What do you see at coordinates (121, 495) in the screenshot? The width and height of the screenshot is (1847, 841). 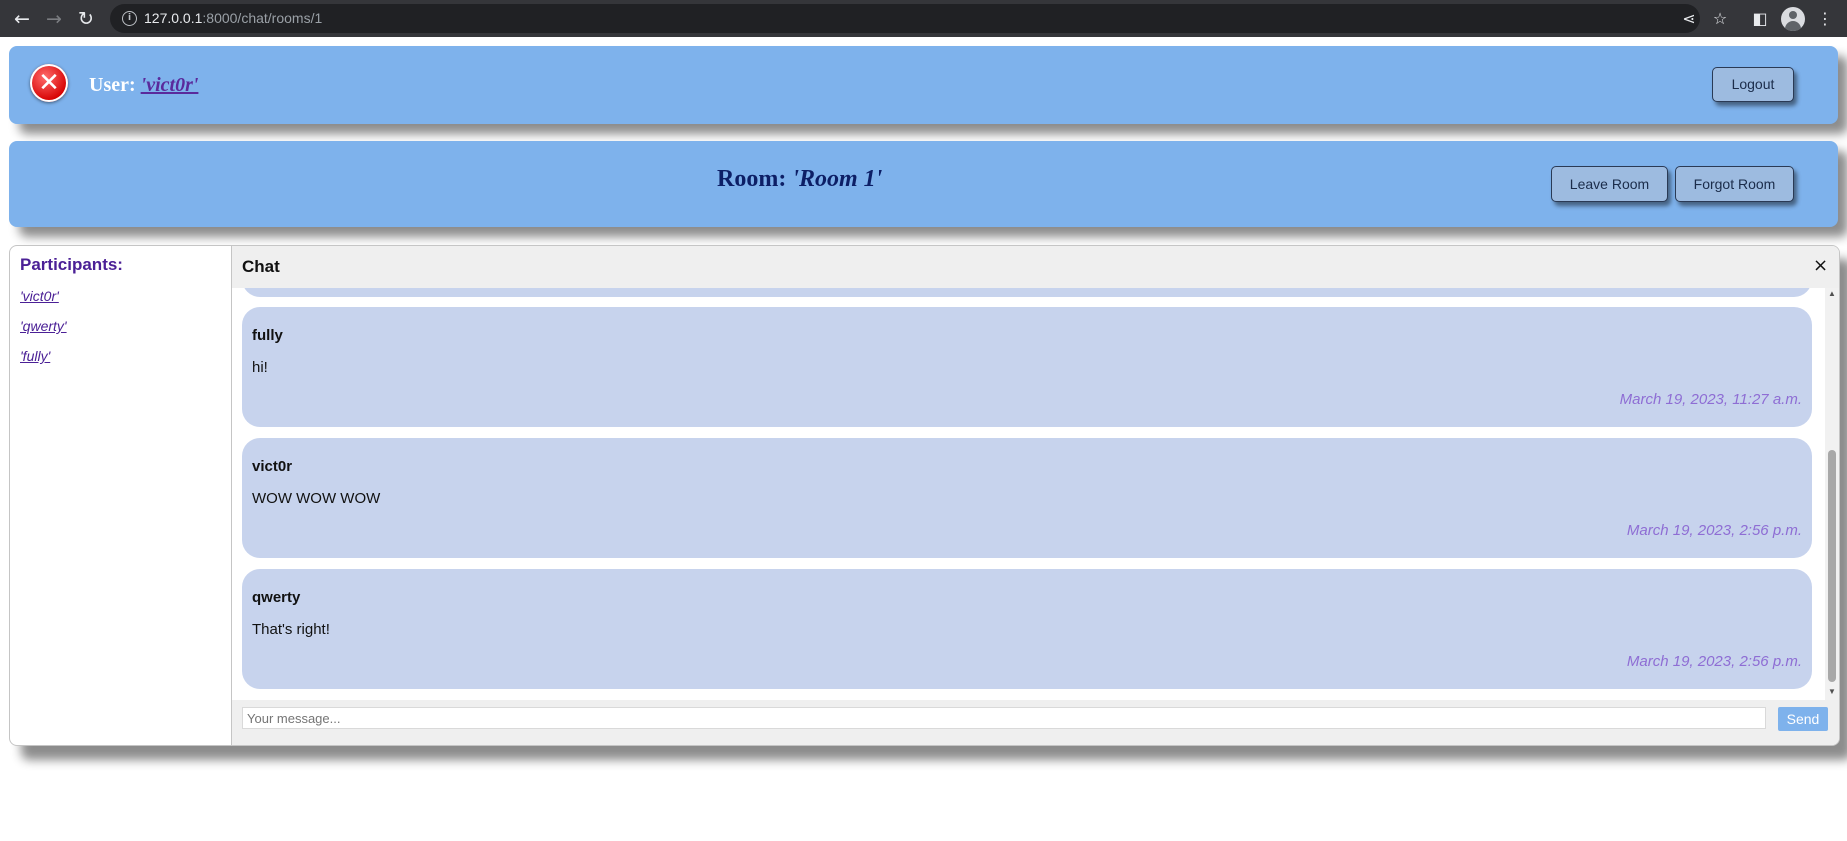 I see `participants-sidebar: Participants: 'vict0r' 'qwerty' 'fully'` at bounding box center [121, 495].